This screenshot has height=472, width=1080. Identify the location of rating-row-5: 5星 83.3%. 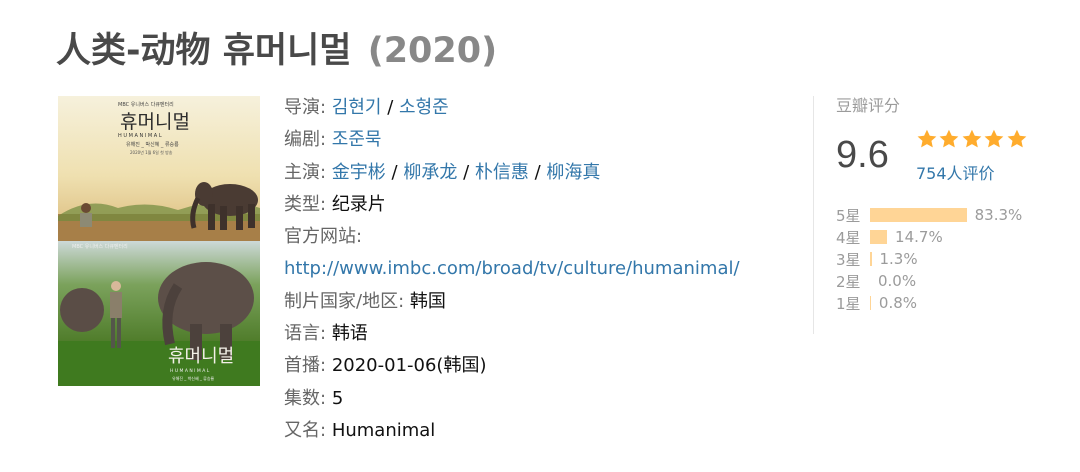
(951, 215).